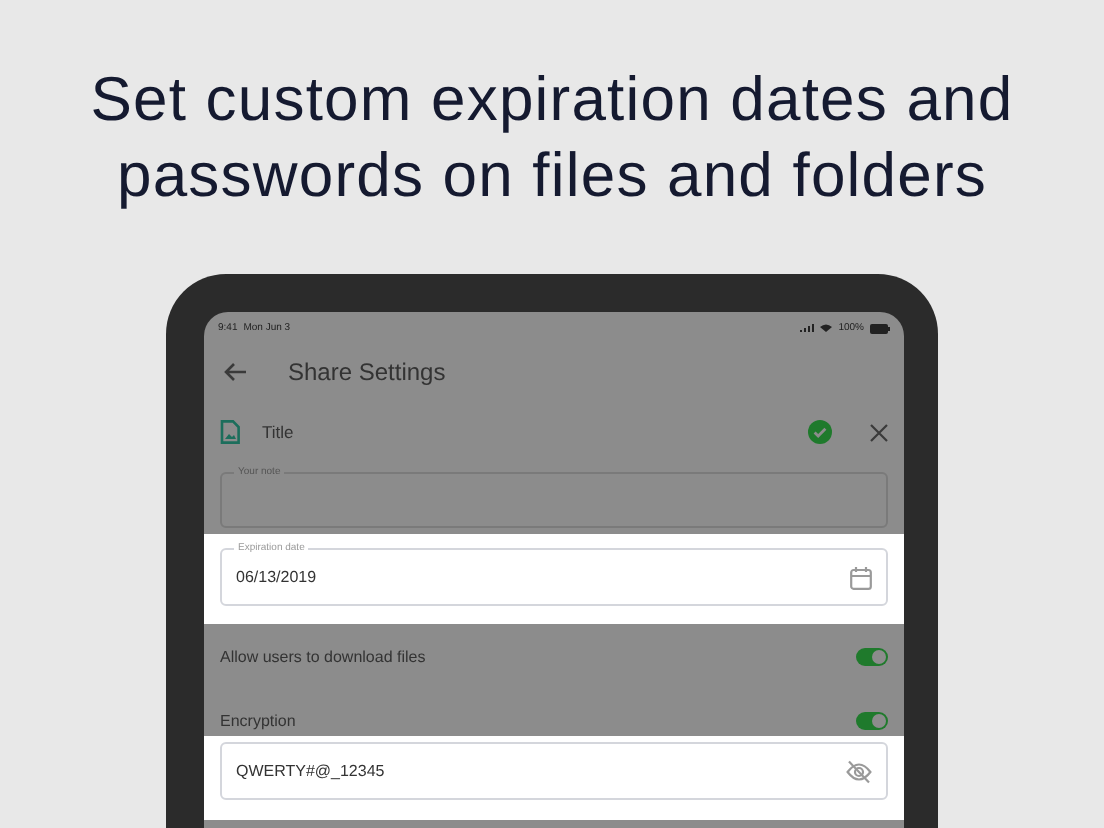  I want to click on check-circle-icon, so click(820, 432).